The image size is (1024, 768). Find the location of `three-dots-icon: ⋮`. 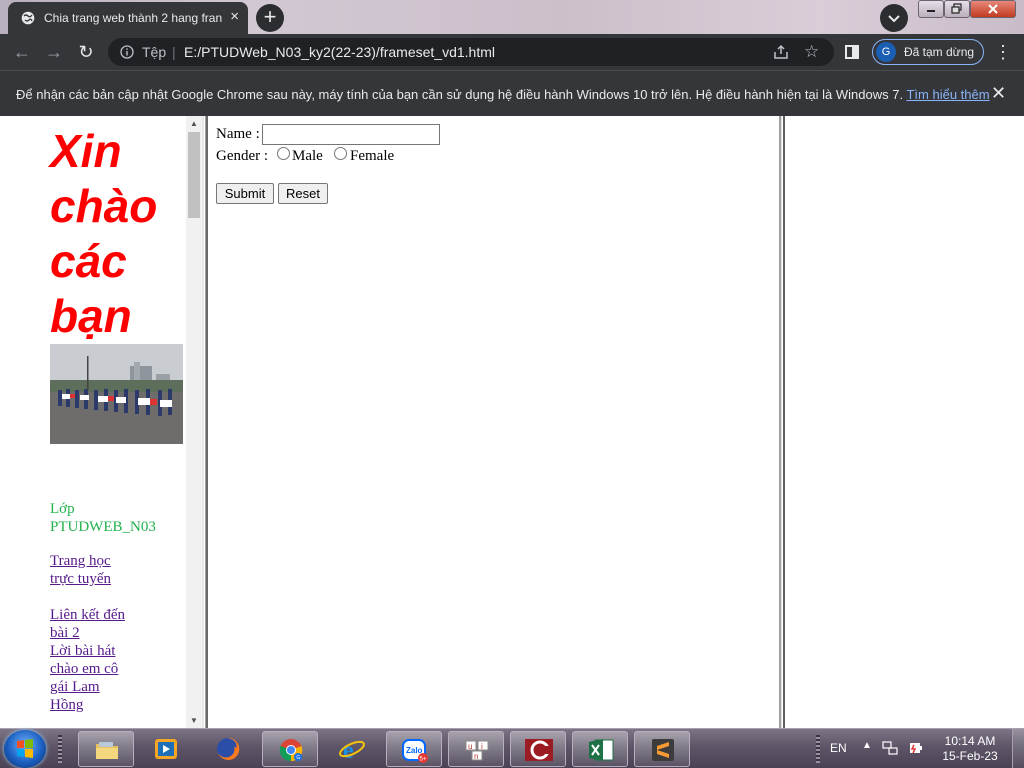

three-dots-icon: ⋮ is located at coordinates (1003, 52).